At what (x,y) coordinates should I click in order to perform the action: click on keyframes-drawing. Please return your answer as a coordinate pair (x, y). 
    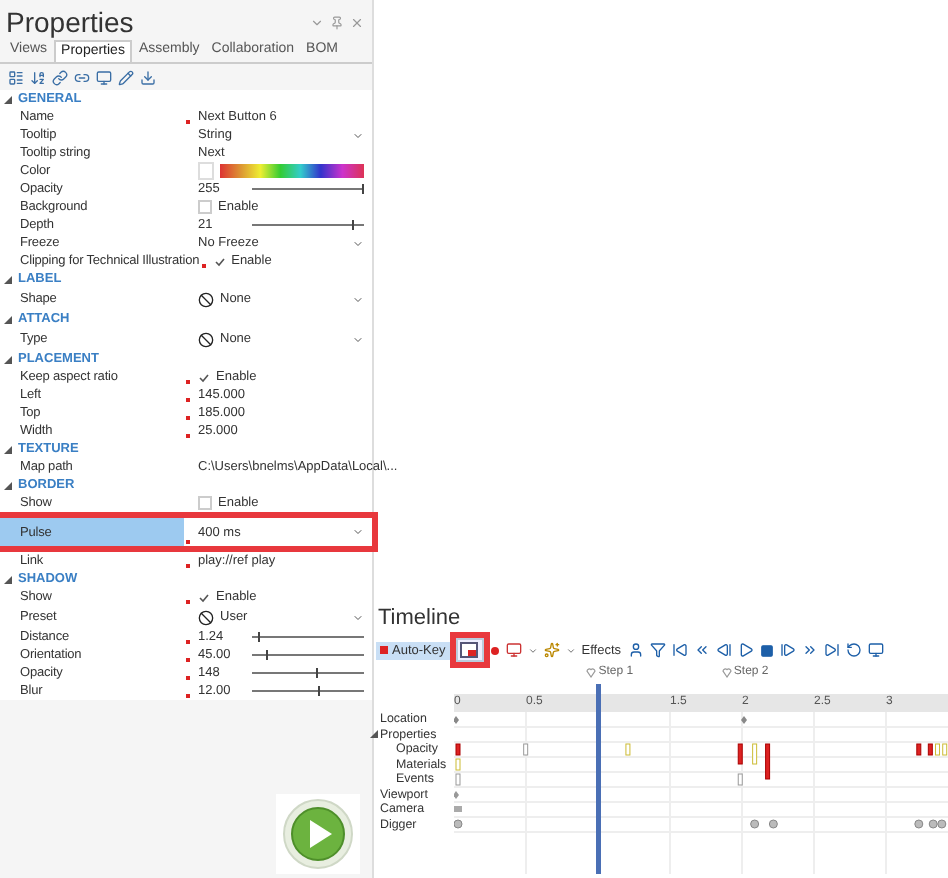
    Looking at the image, I should click on (701, 772).